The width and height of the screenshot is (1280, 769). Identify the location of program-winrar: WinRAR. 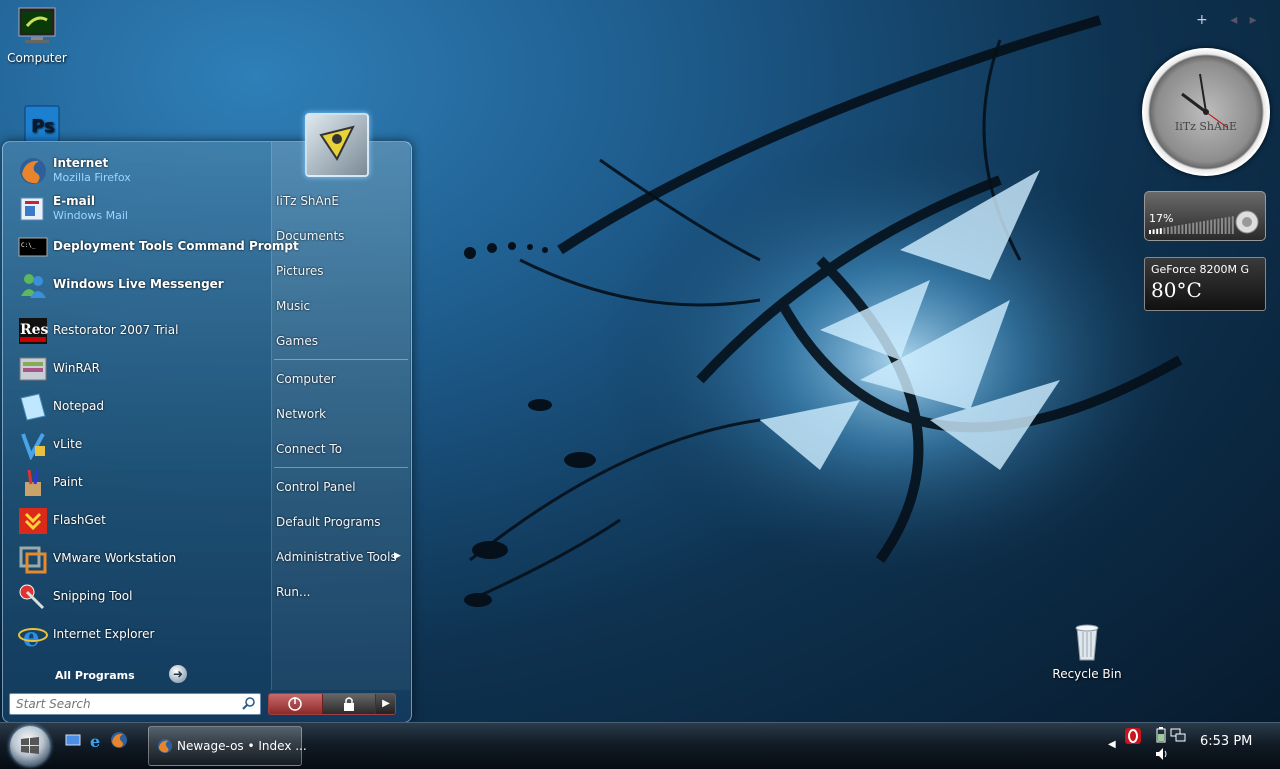
(141, 369).